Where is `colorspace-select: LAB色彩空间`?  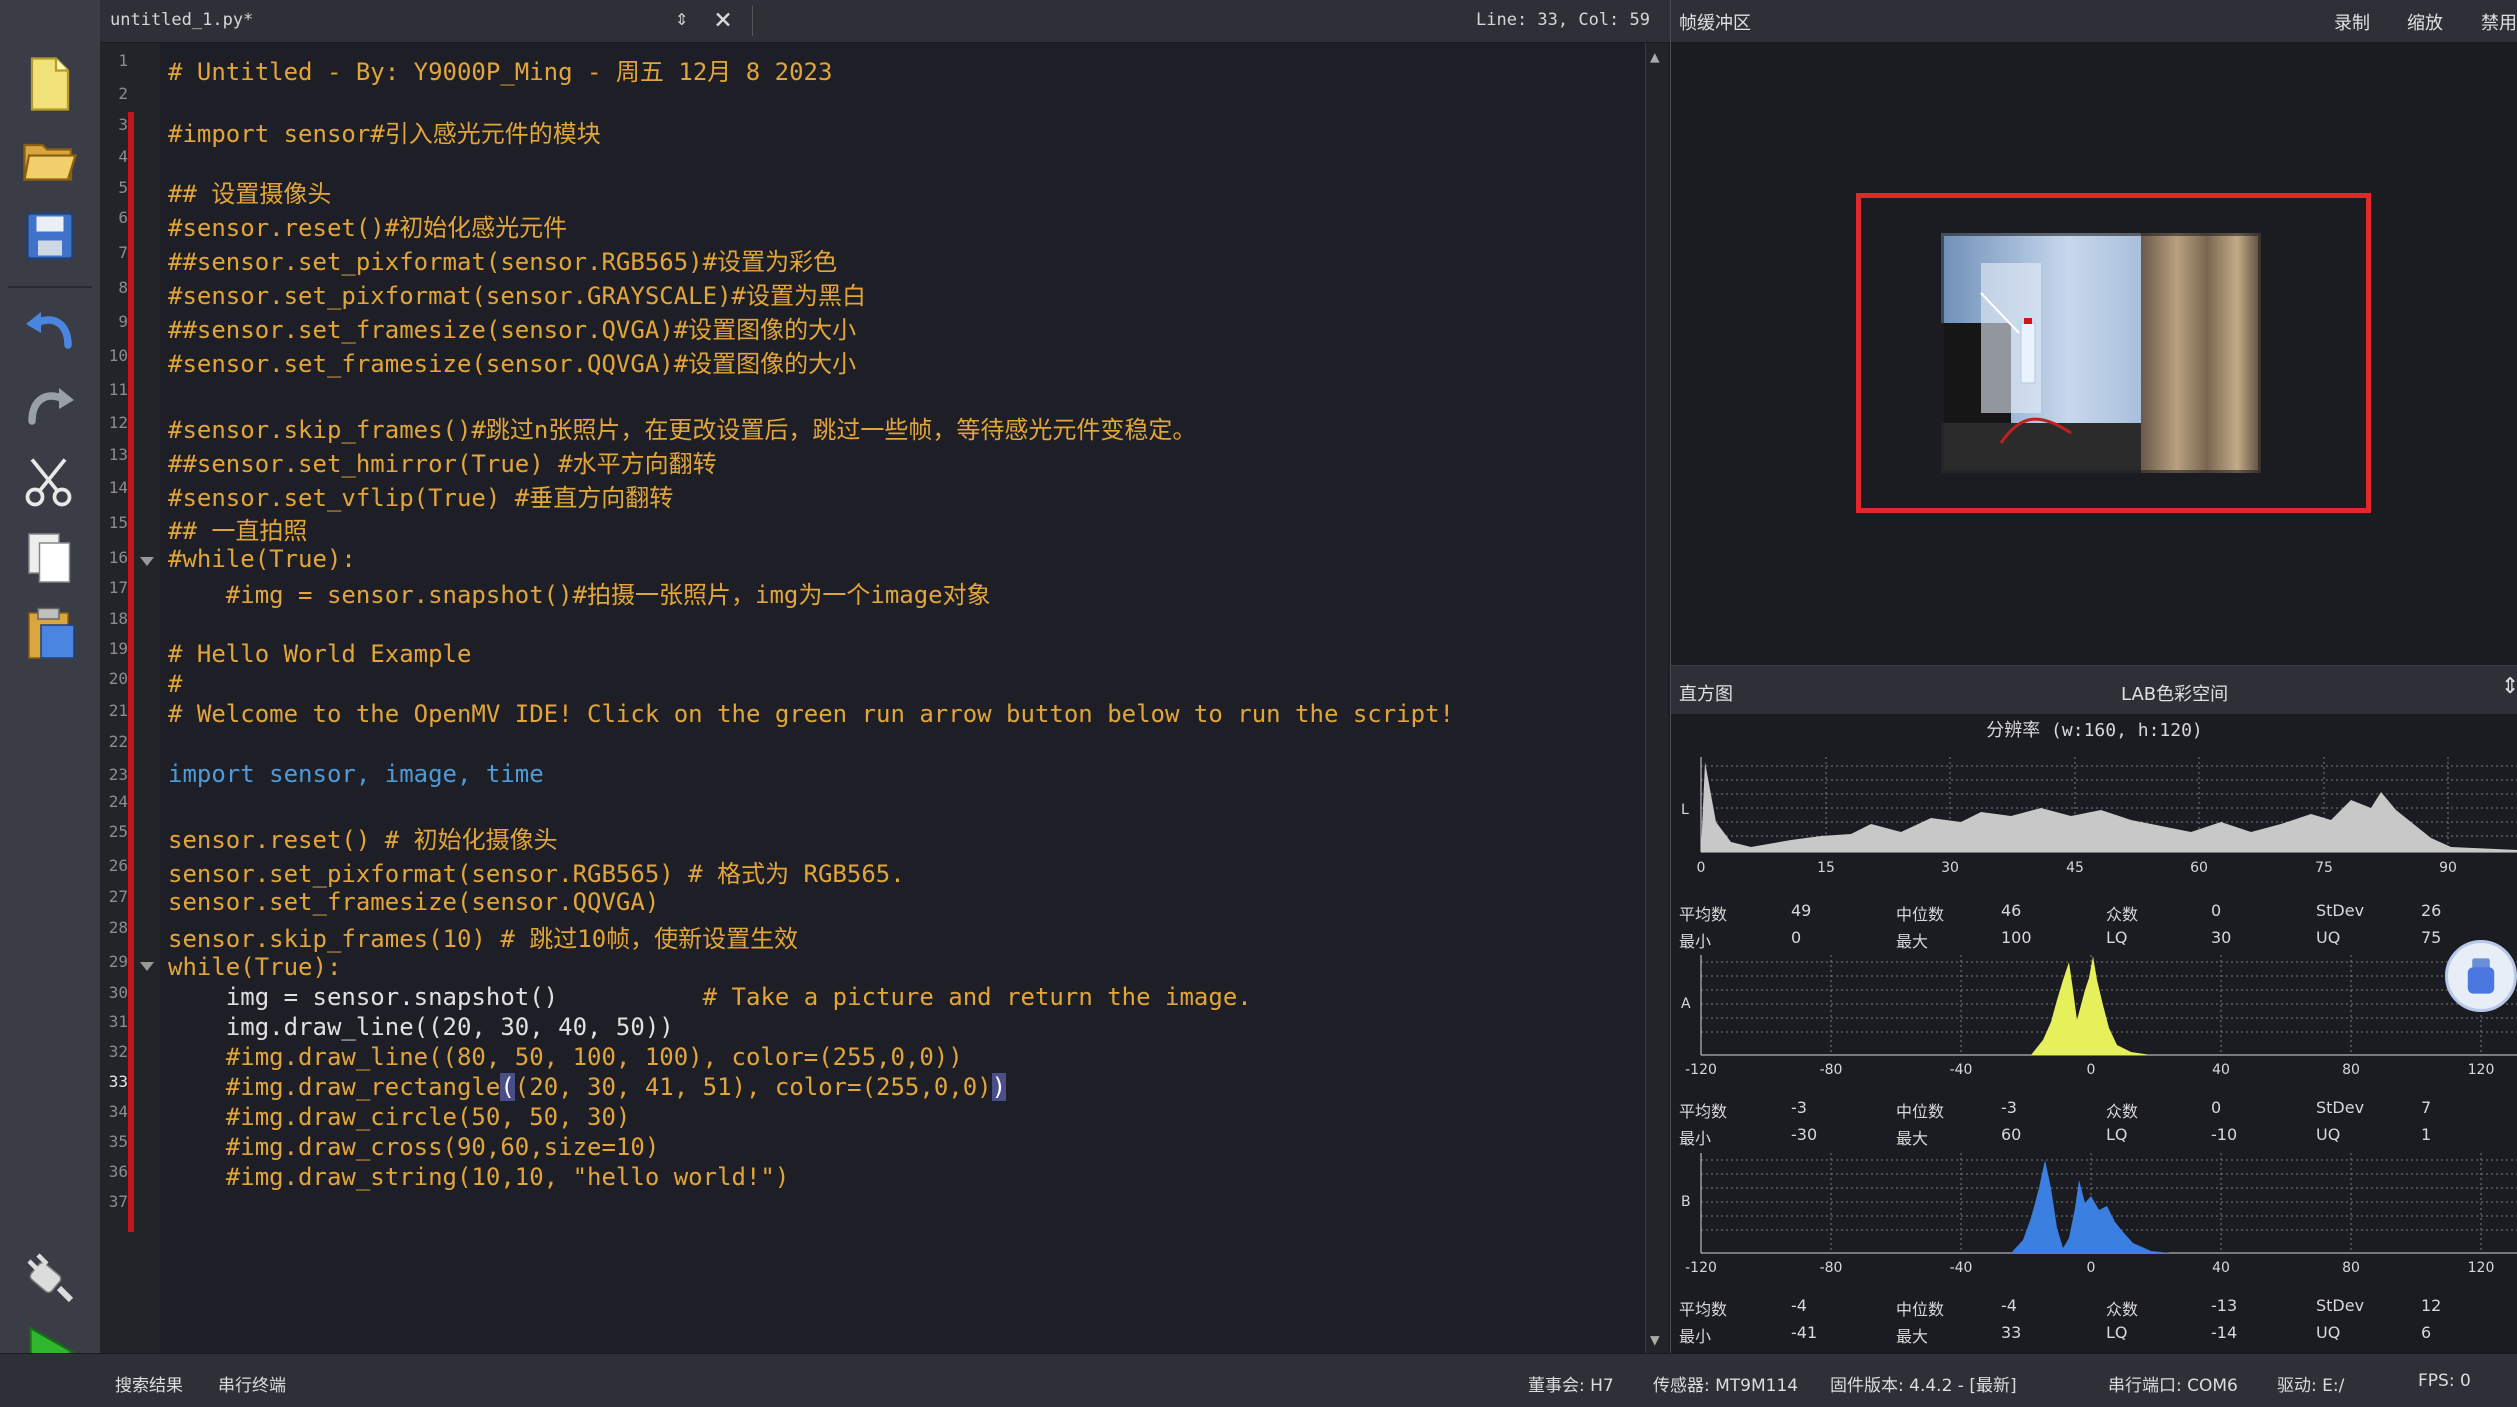 colorspace-select: LAB色彩空间 is located at coordinates (2174, 693).